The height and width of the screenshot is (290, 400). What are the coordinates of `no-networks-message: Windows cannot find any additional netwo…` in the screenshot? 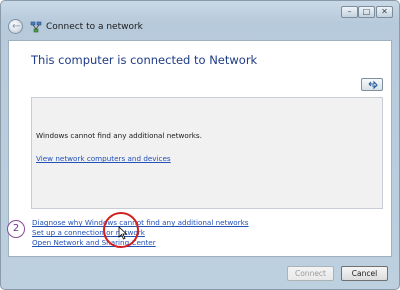 It's located at (119, 135).